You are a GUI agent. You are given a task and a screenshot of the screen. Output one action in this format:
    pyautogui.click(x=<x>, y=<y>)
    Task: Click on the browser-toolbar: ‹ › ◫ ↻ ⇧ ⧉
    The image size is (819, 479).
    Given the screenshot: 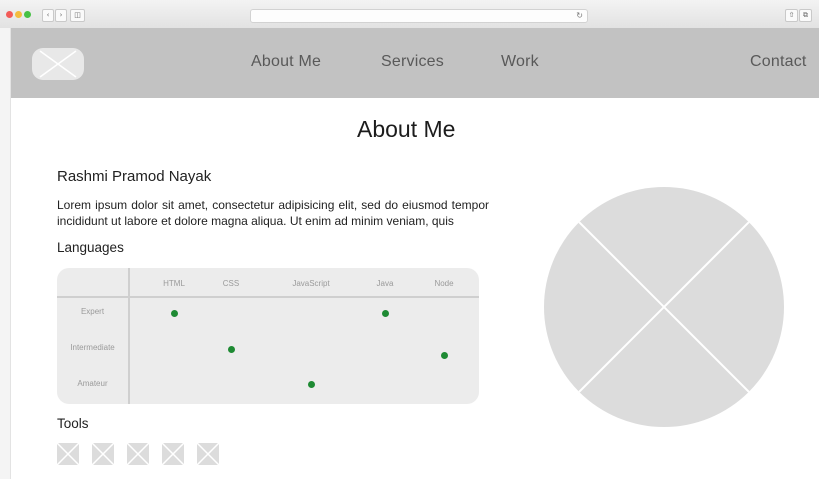 What is the action you would take?
    pyautogui.click(x=409, y=14)
    